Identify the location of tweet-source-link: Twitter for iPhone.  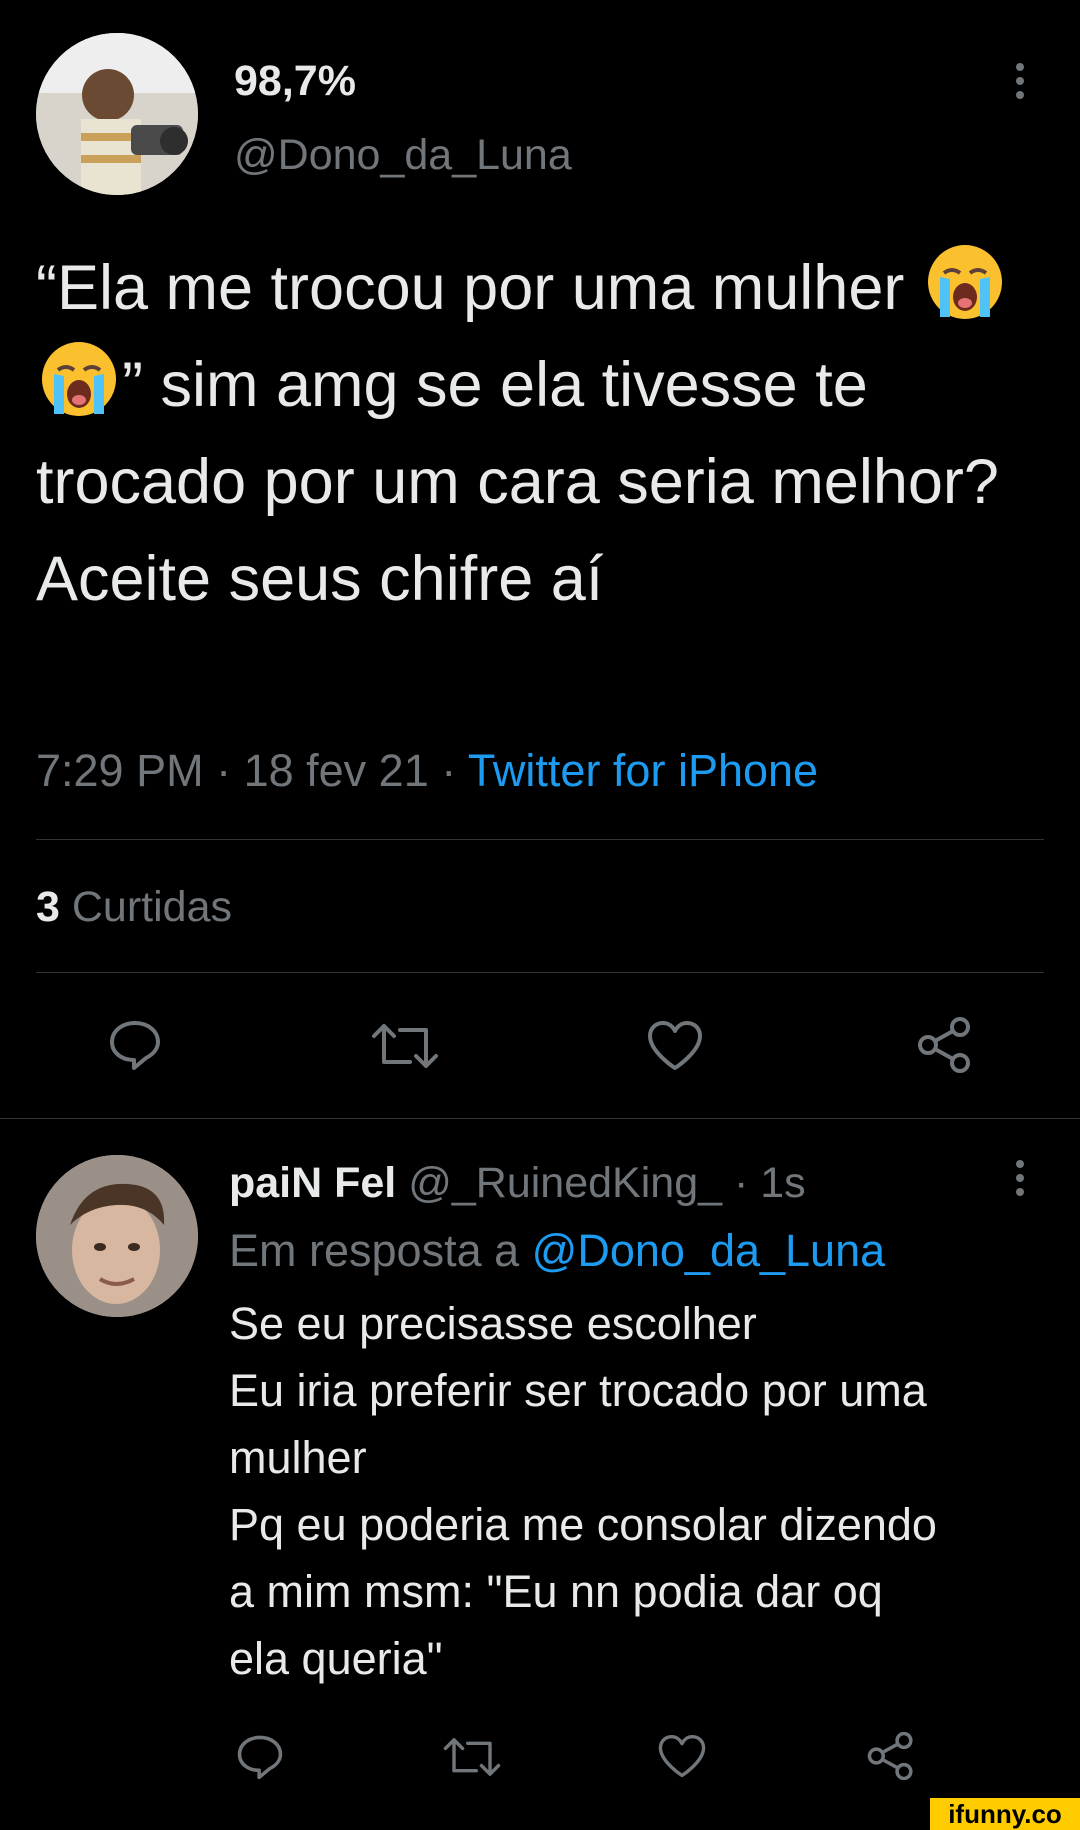
(643, 770).